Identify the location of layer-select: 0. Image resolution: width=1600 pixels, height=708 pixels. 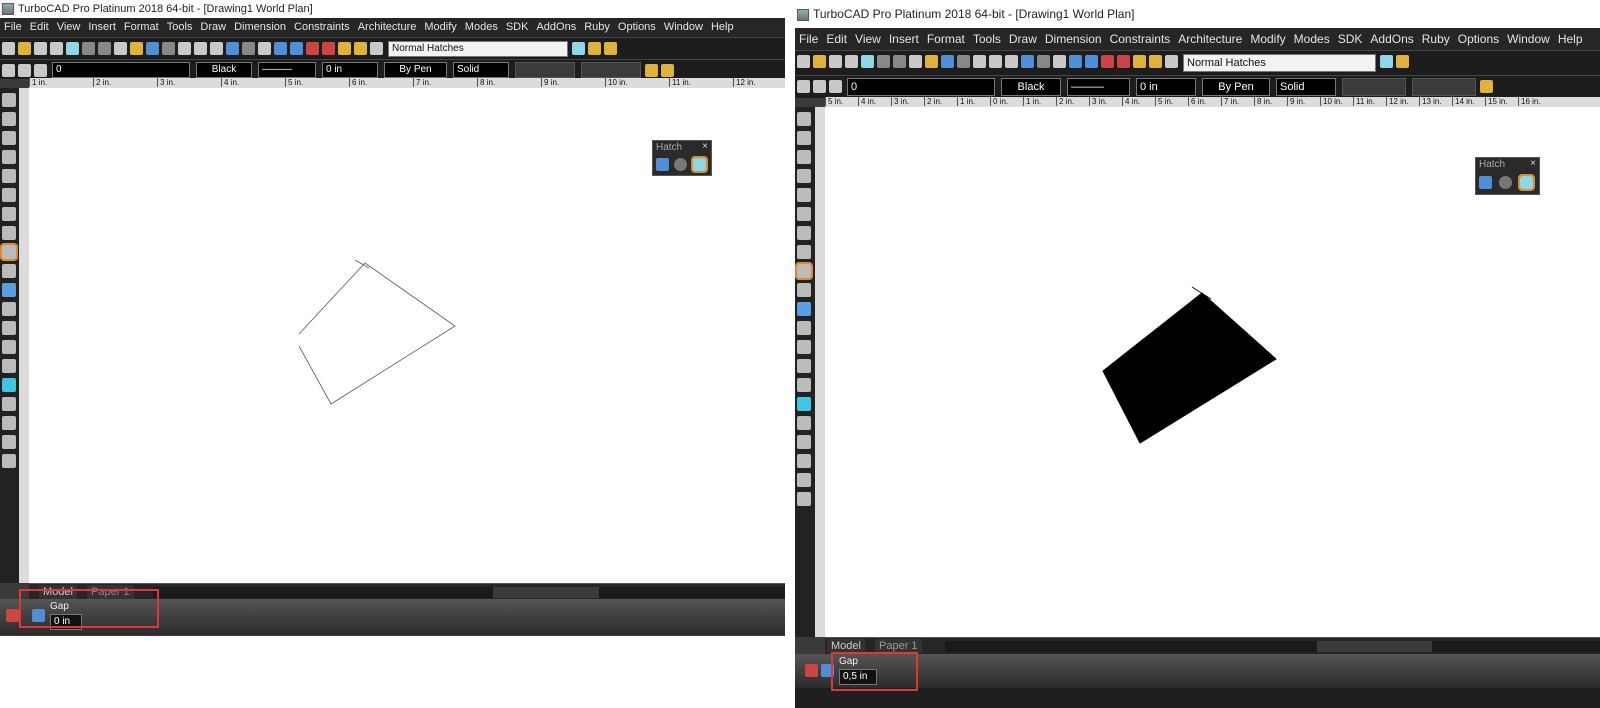
(121, 70).